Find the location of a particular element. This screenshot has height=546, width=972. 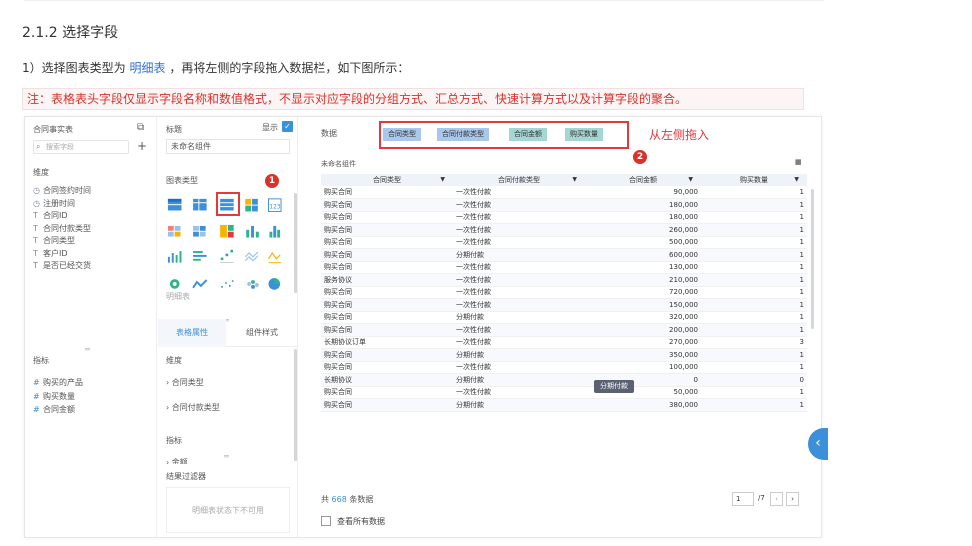

next-page-button: › is located at coordinates (792, 499).